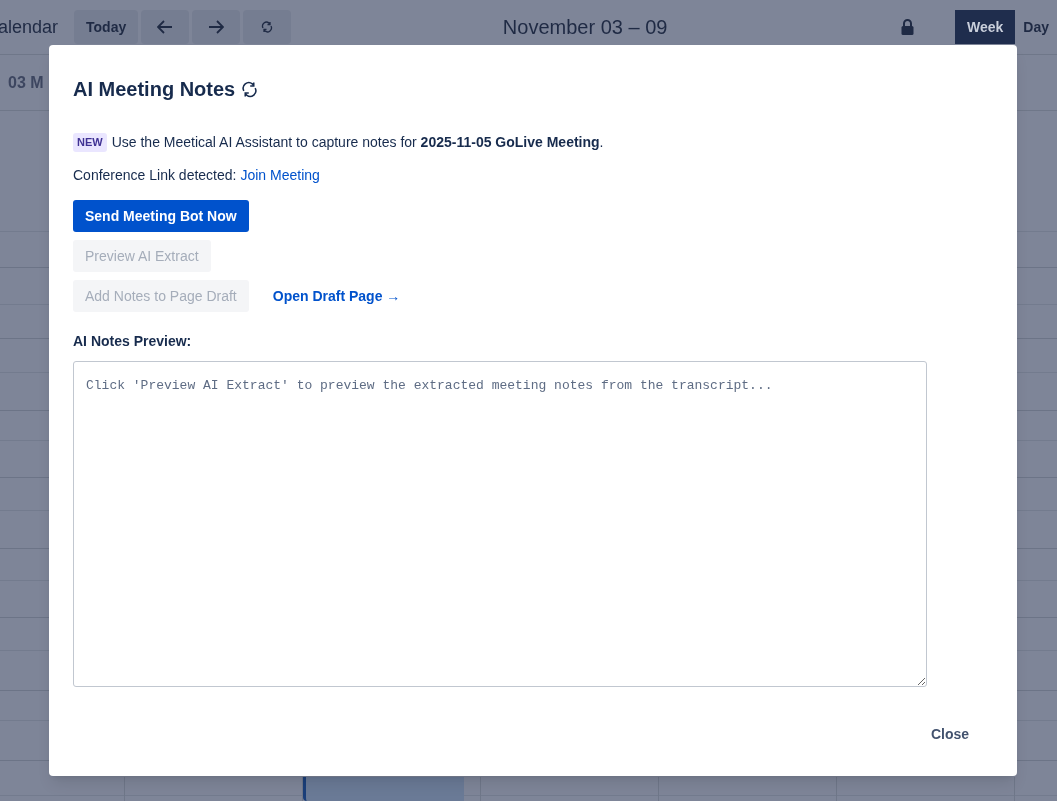 This screenshot has width=1057, height=801. I want to click on preview-label: AI Notes Preview:, so click(133, 341).